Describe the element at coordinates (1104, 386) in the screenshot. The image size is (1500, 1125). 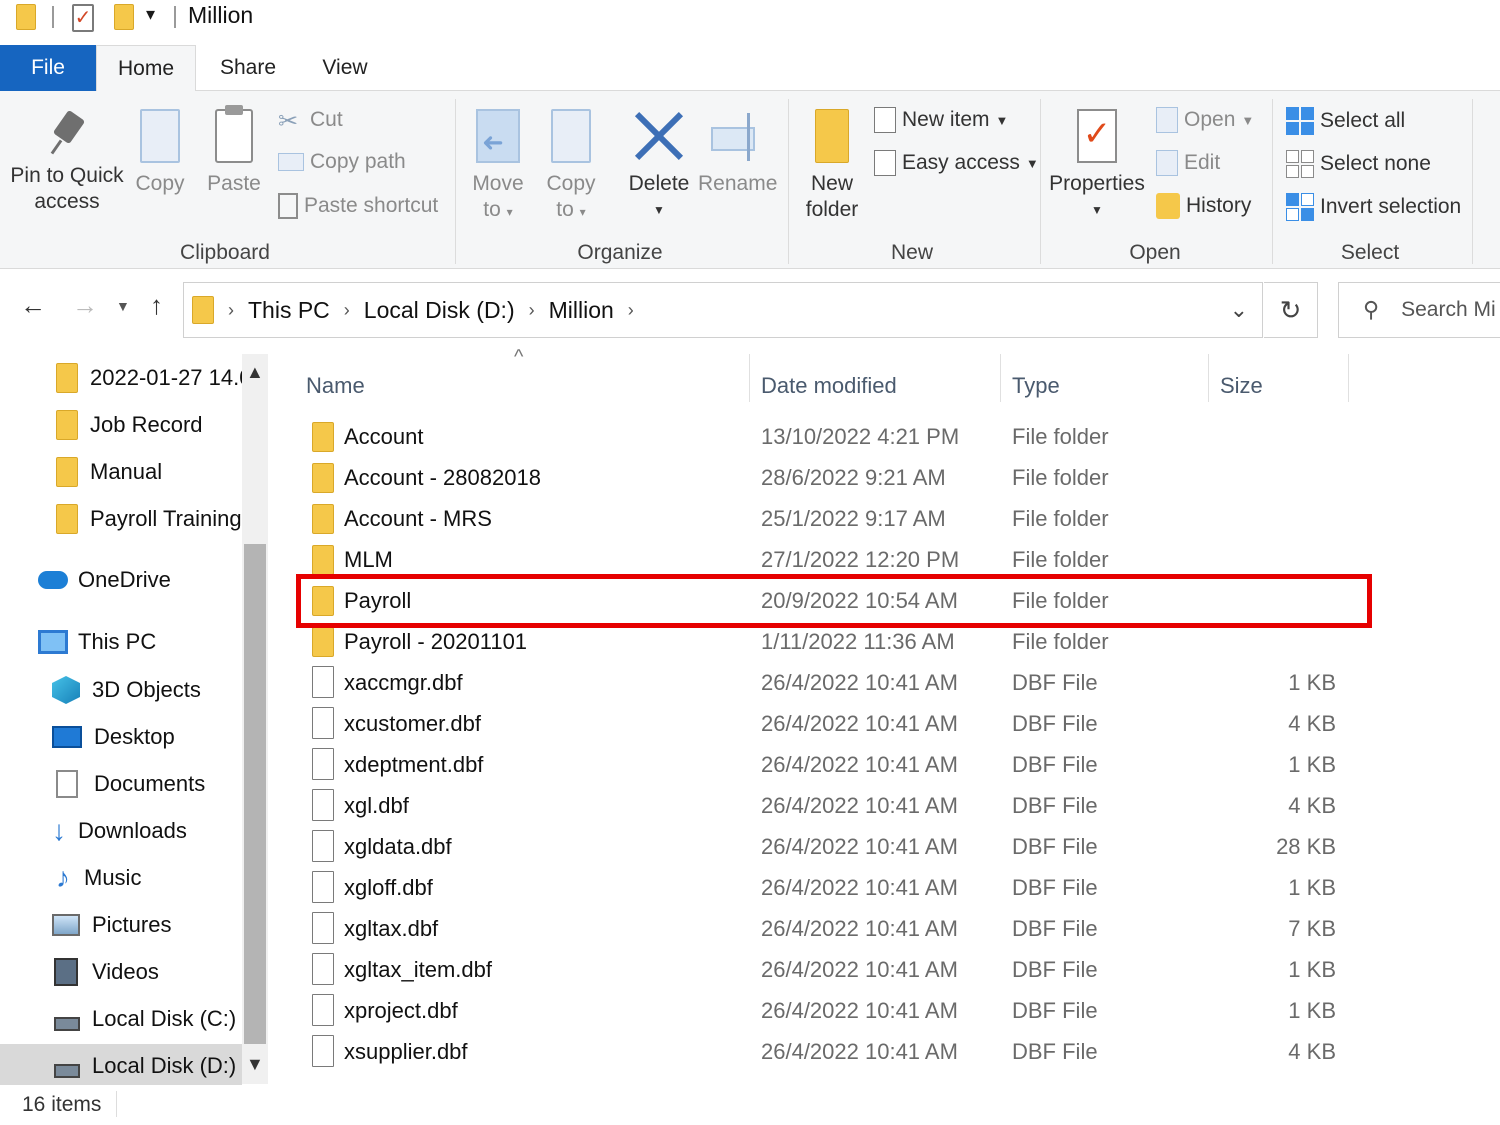
I see `column-header-type: Type` at that location.